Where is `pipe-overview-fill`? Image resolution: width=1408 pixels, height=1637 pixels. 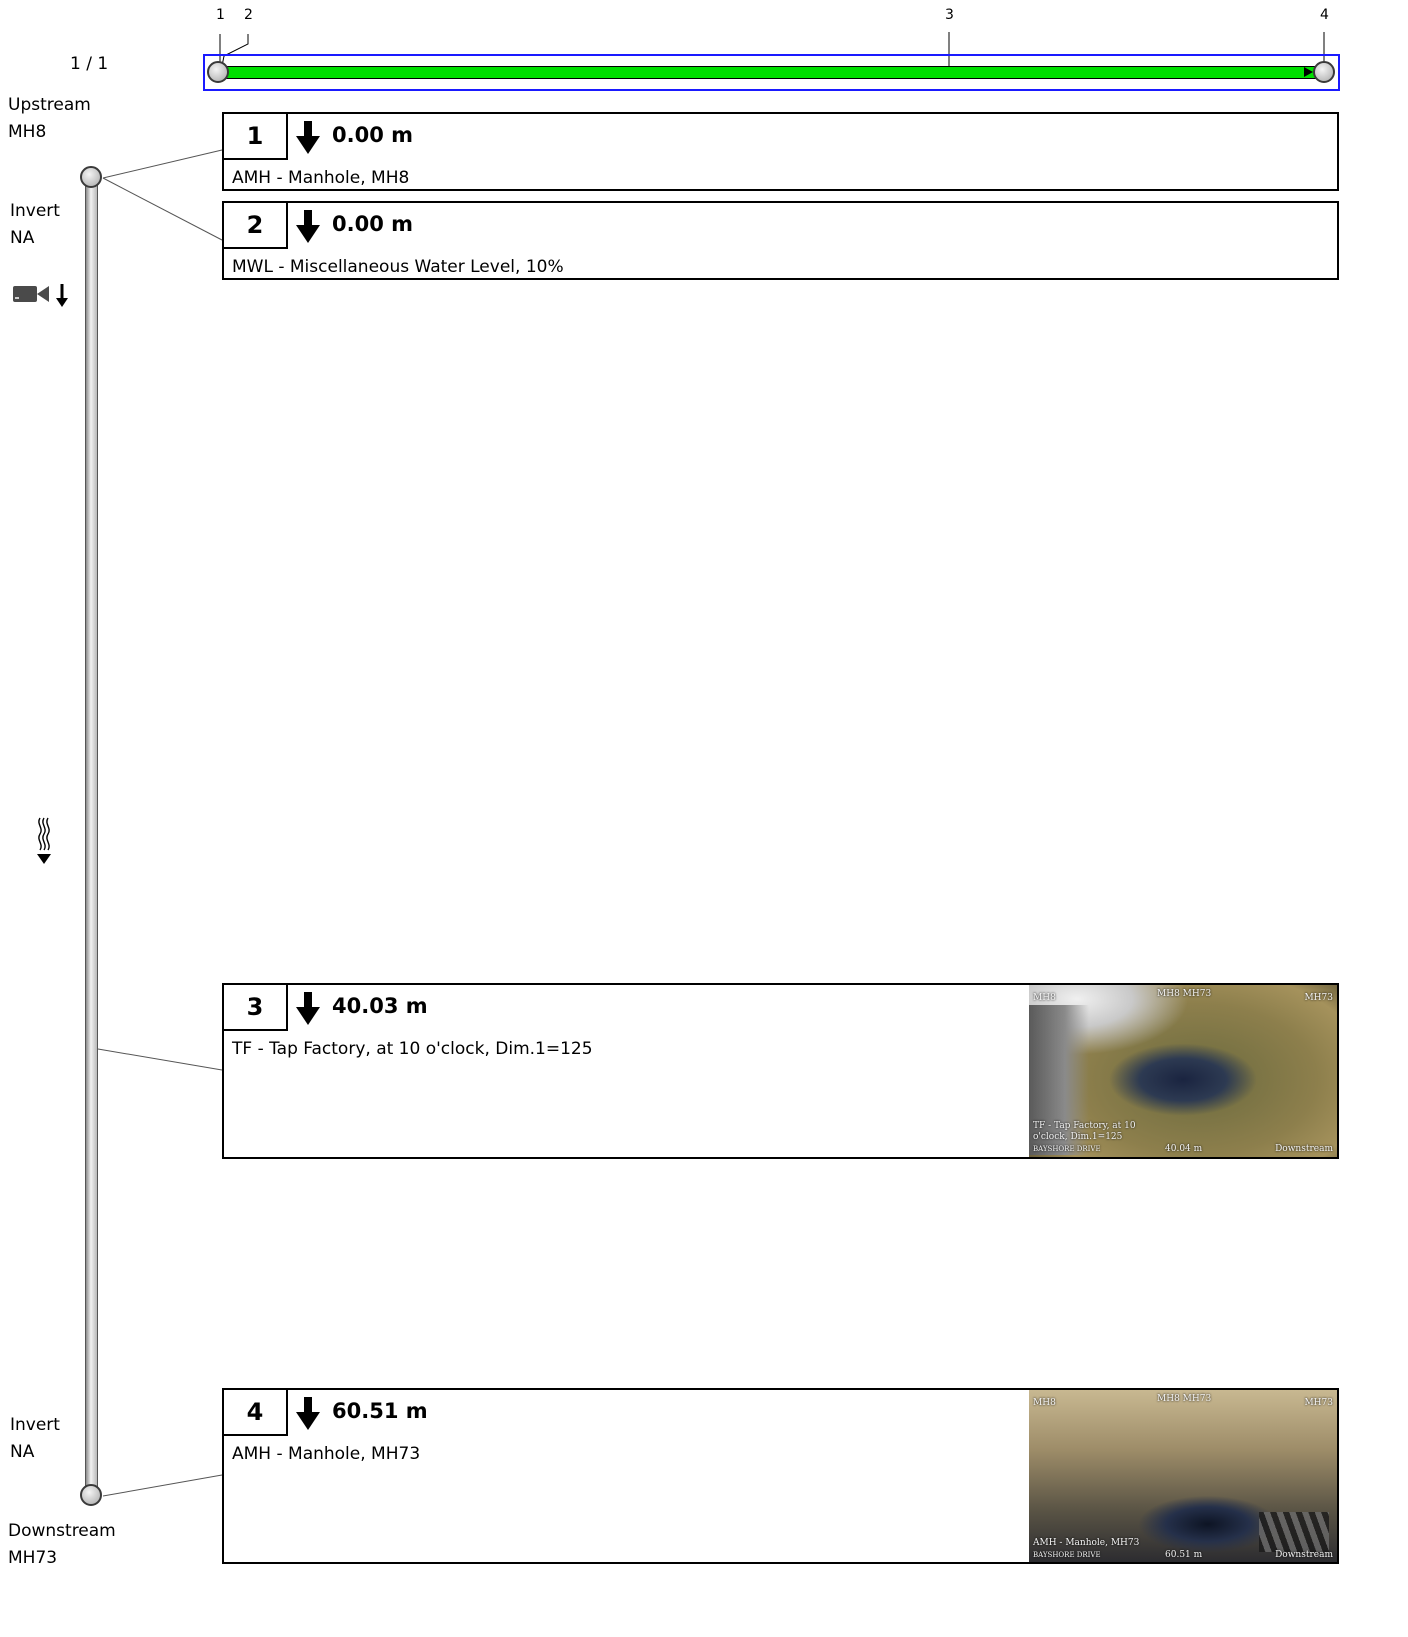
pipe-overview-fill is located at coordinates (771, 72).